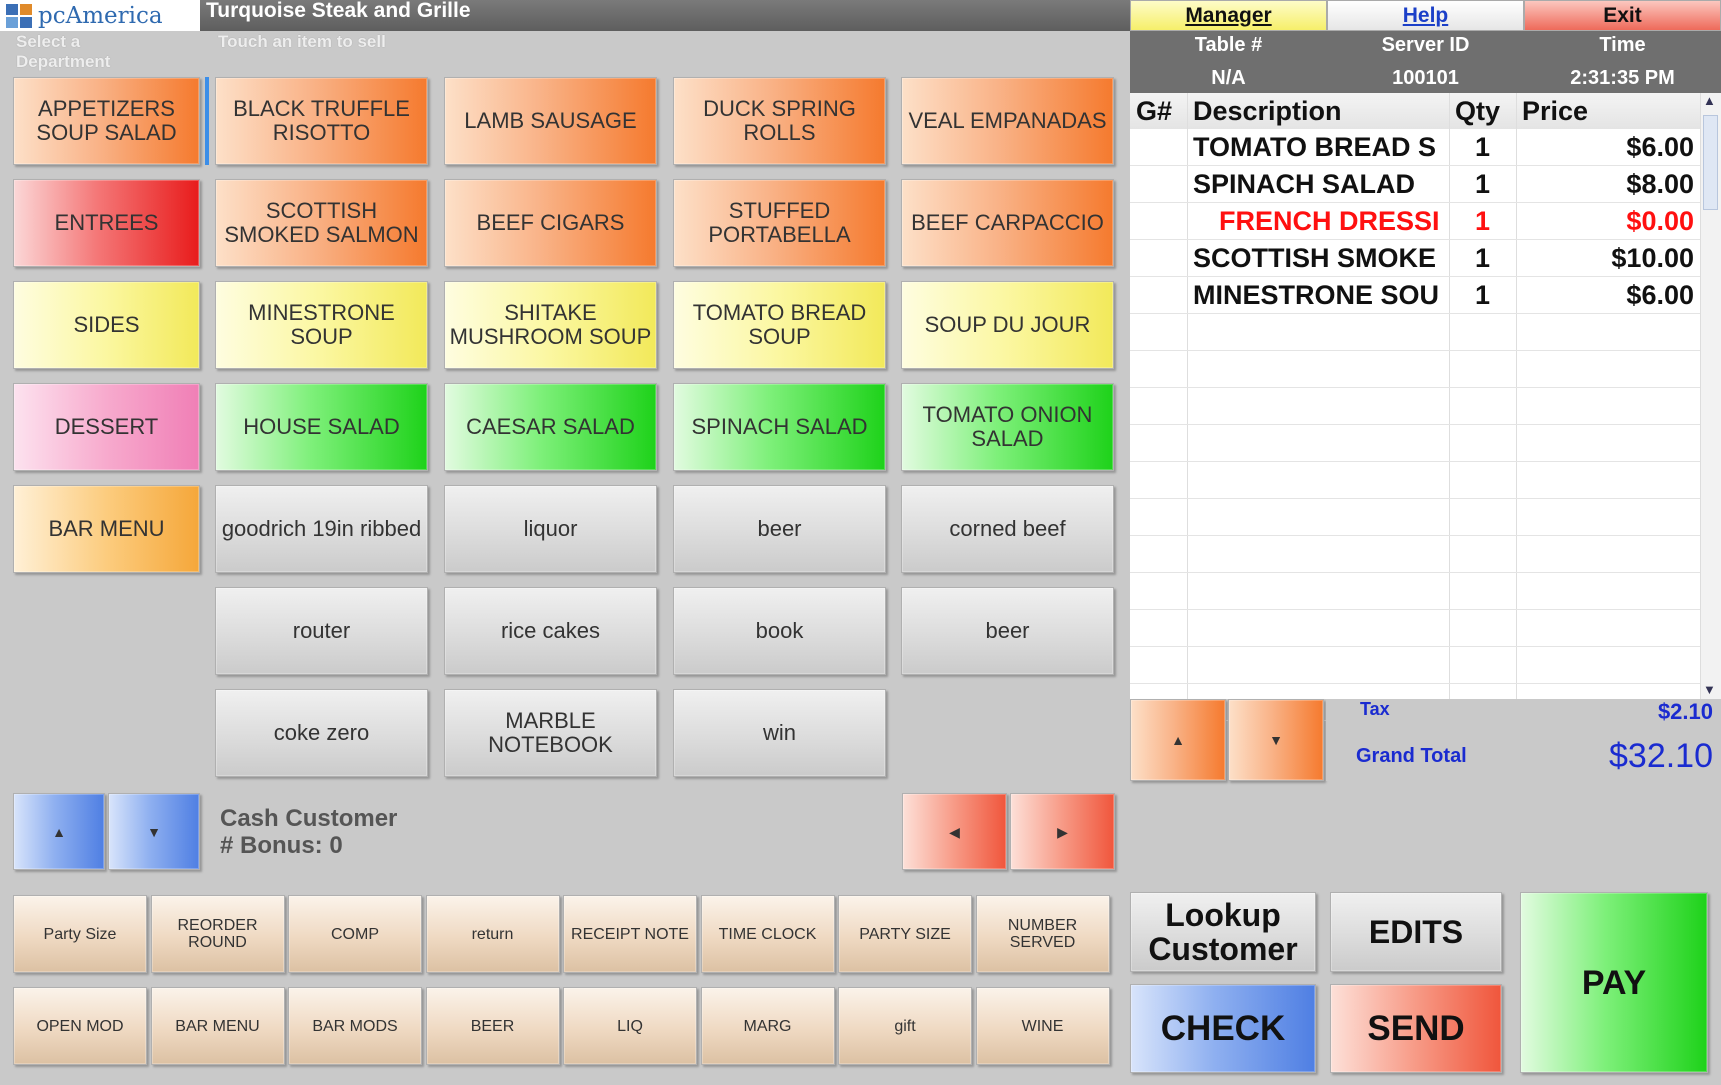  I want to click on menu-item-lamb-sausage: LAMB SAUSAGE, so click(550, 121).